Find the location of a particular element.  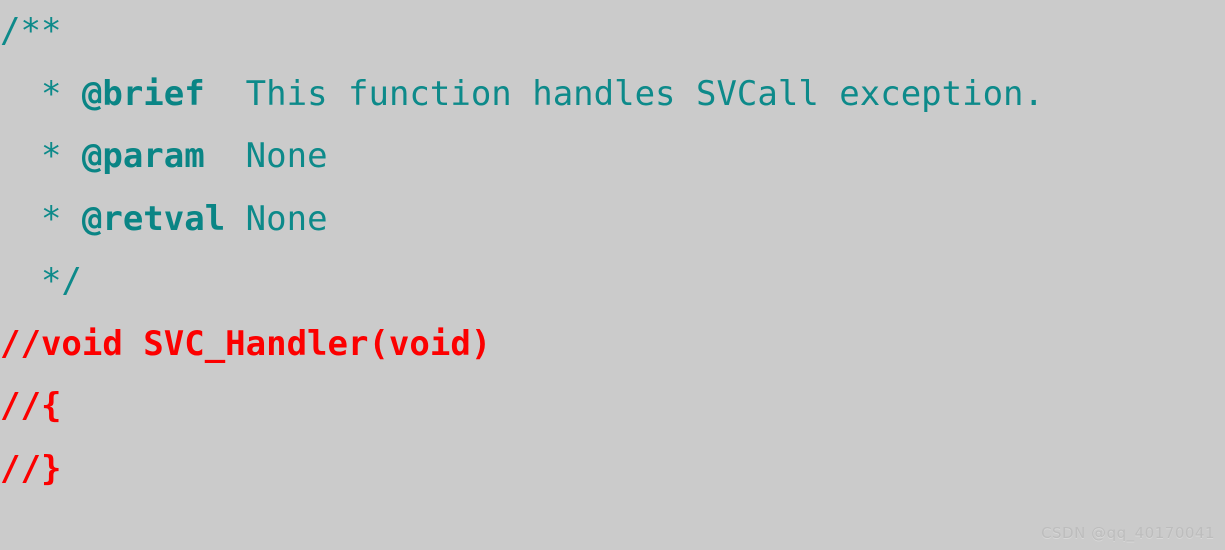

code-line: //void SVC_Handler(void) is located at coordinates (522, 344).